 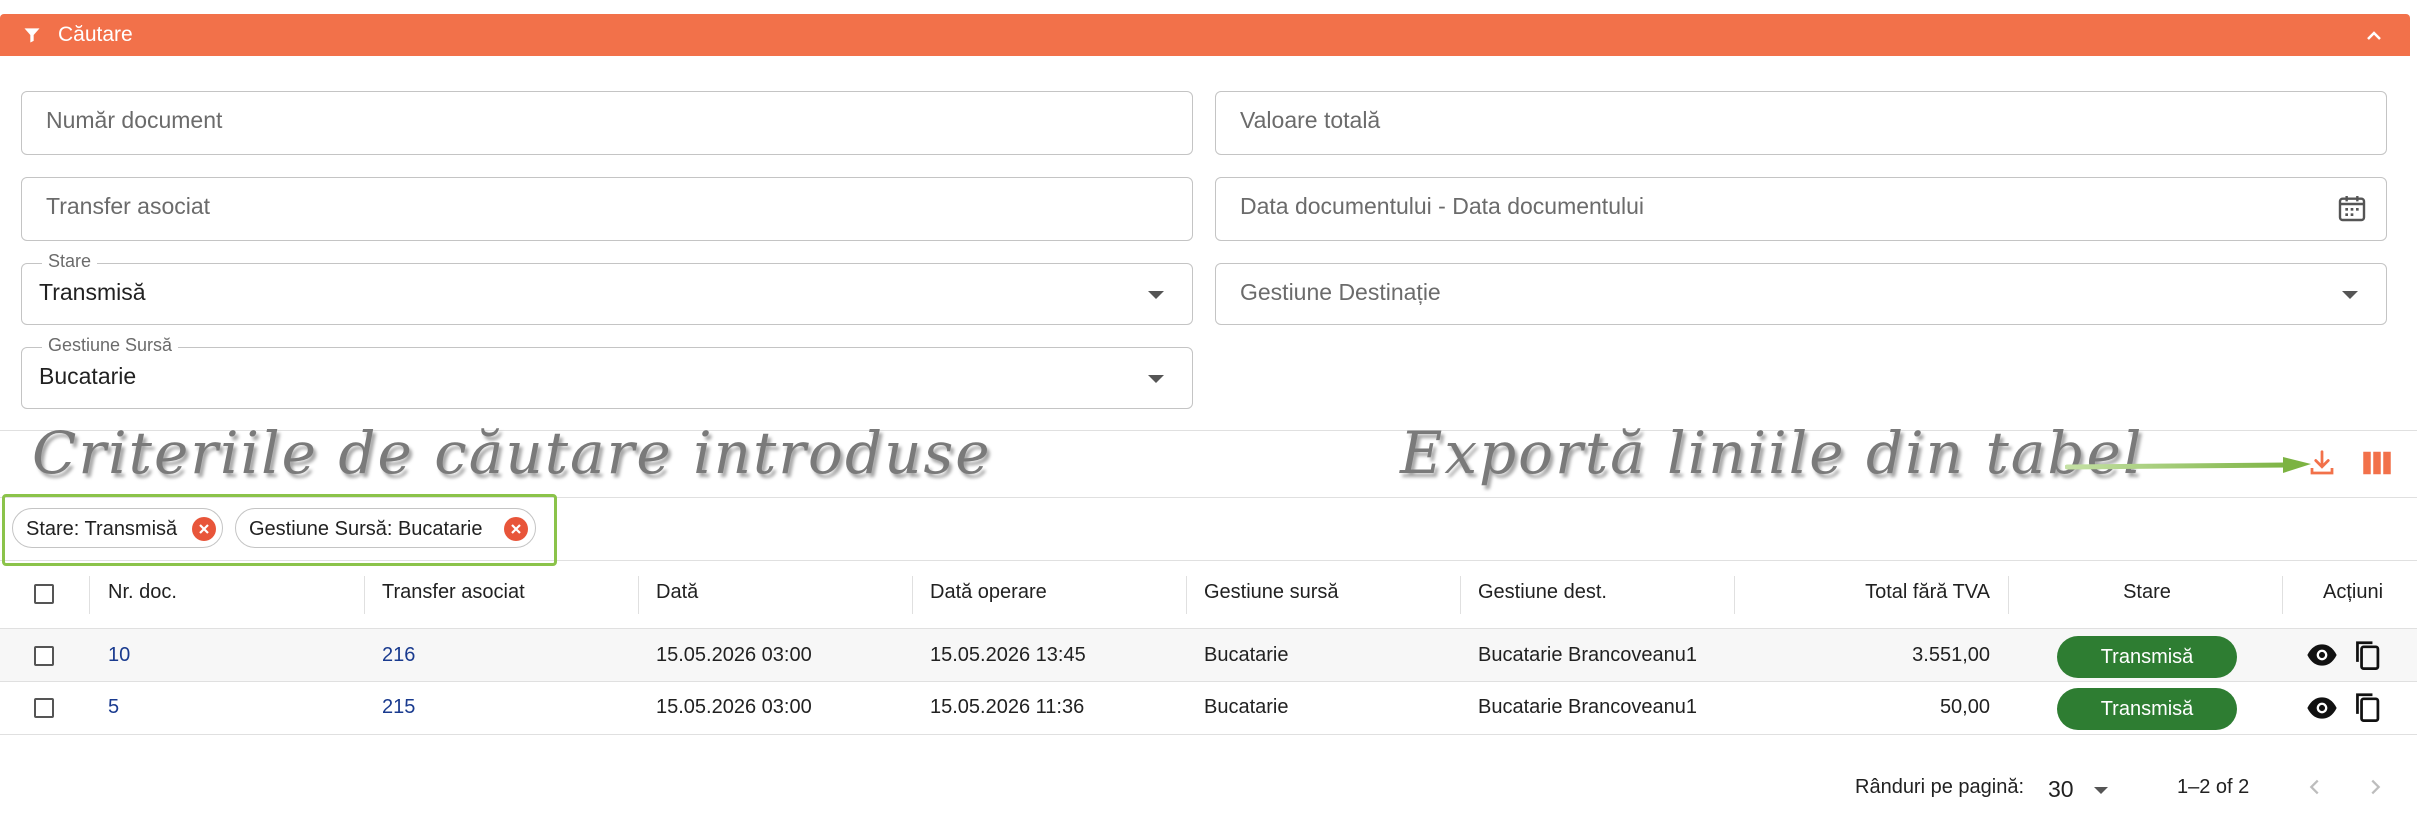 What do you see at coordinates (1271, 592) in the screenshot?
I see `column-header-source: Gestiune sursă` at bounding box center [1271, 592].